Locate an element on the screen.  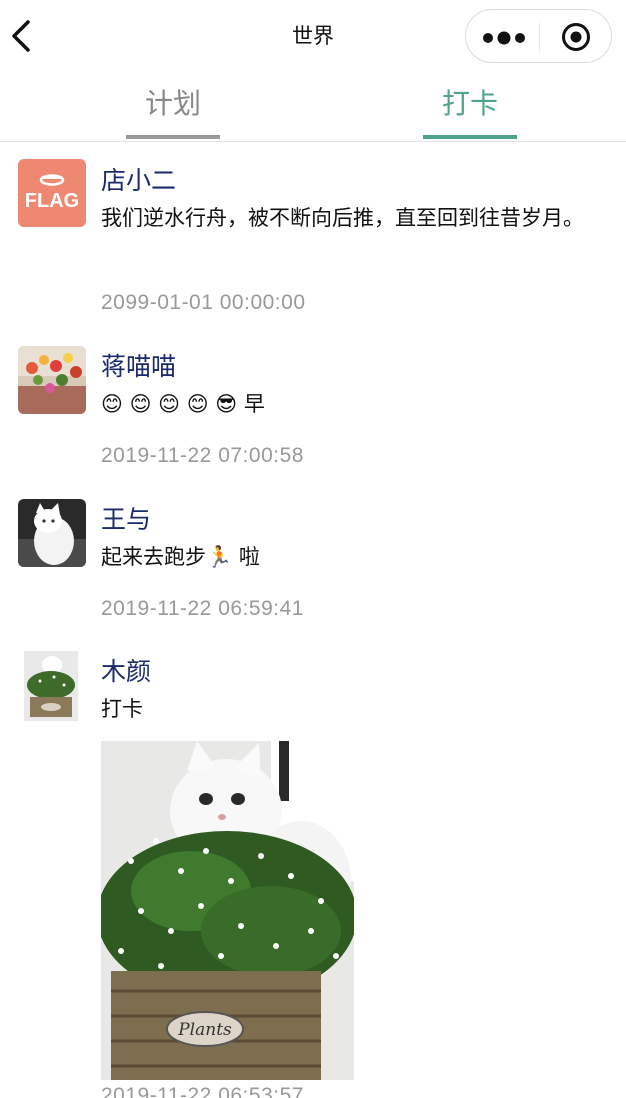
menu-capsule is located at coordinates (538, 36).